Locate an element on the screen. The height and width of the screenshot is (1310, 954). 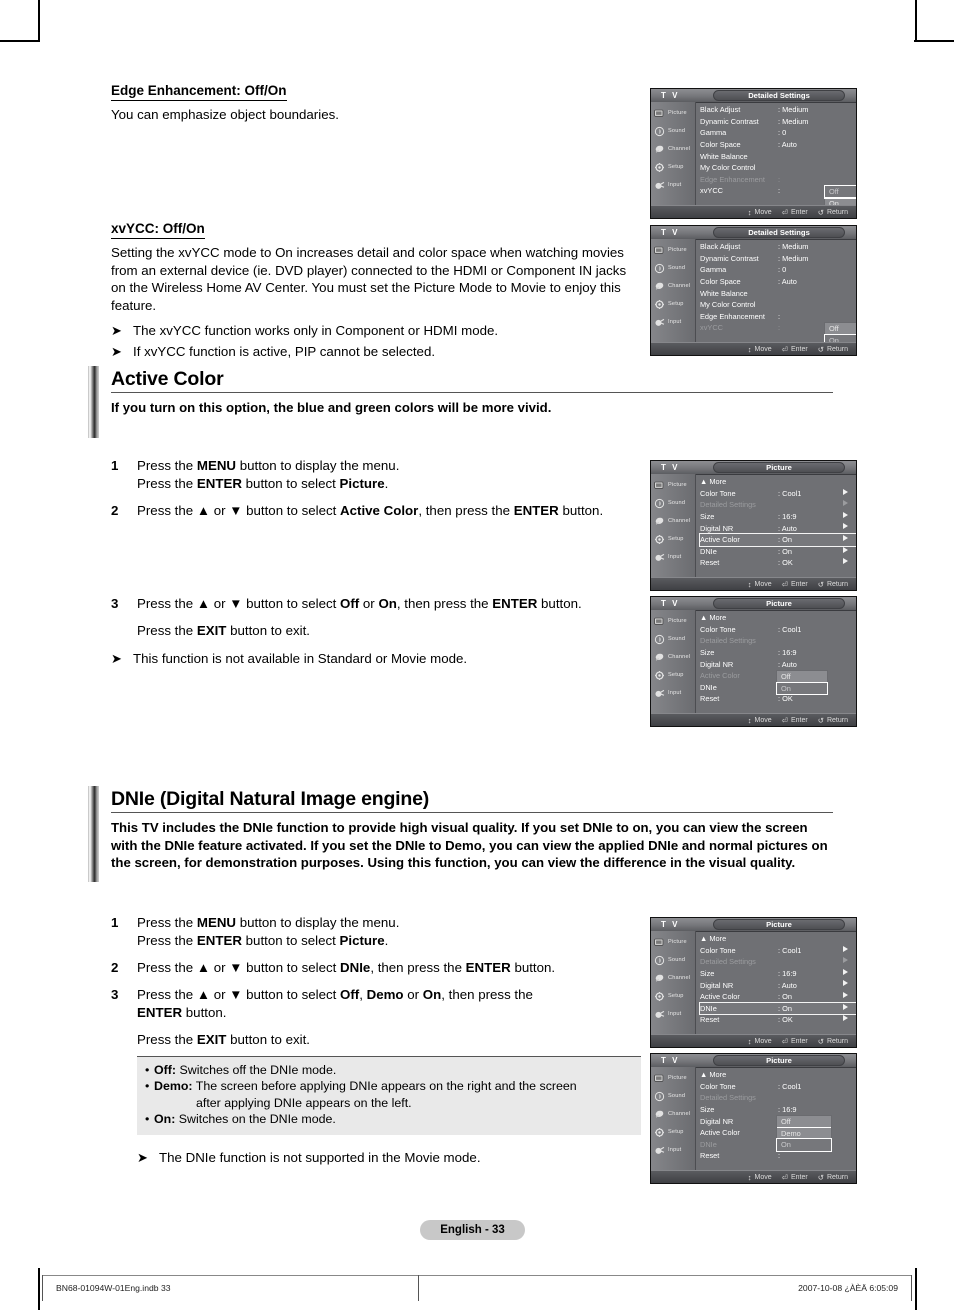
osd-option-demo: Demo is located at coordinates (804, 1134).